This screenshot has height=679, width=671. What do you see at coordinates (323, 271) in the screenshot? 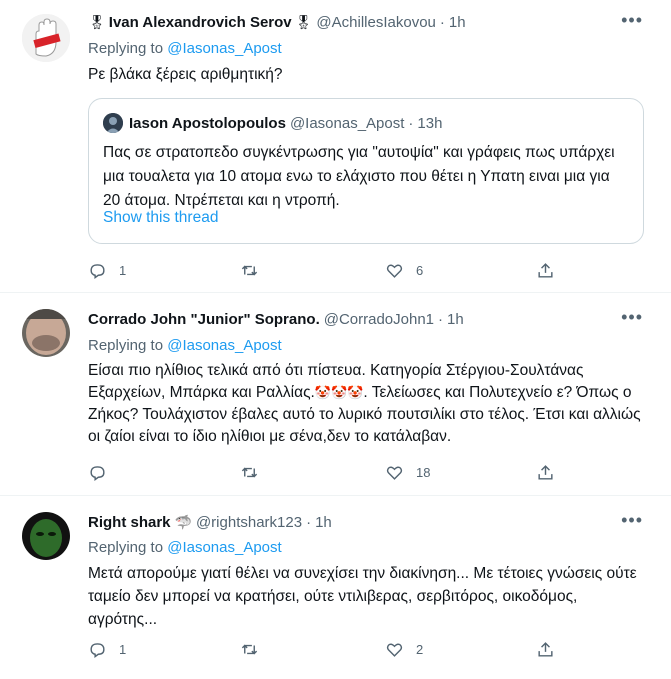
I see `tweet-actions: 1 6` at bounding box center [323, 271].